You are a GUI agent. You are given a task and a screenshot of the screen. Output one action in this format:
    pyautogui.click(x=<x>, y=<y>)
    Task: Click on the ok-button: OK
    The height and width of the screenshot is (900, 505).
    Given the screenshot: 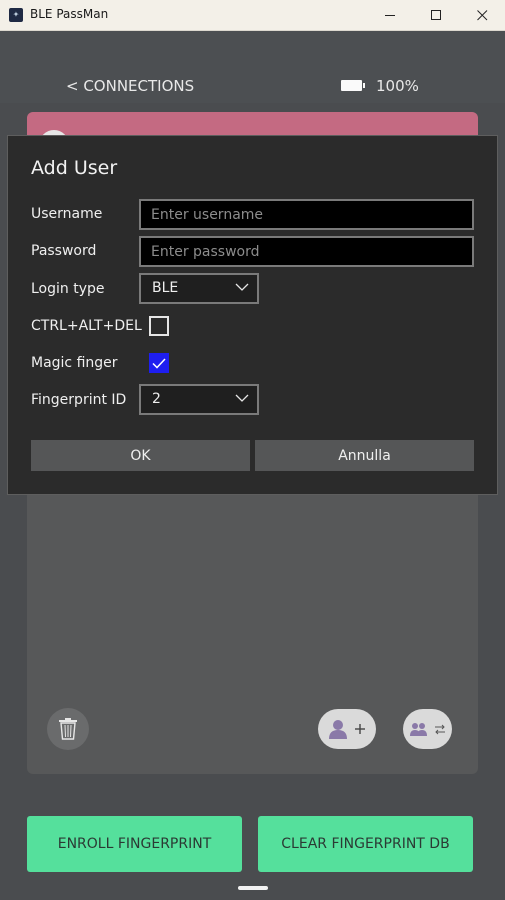 What is the action you would take?
    pyautogui.click(x=140, y=455)
    